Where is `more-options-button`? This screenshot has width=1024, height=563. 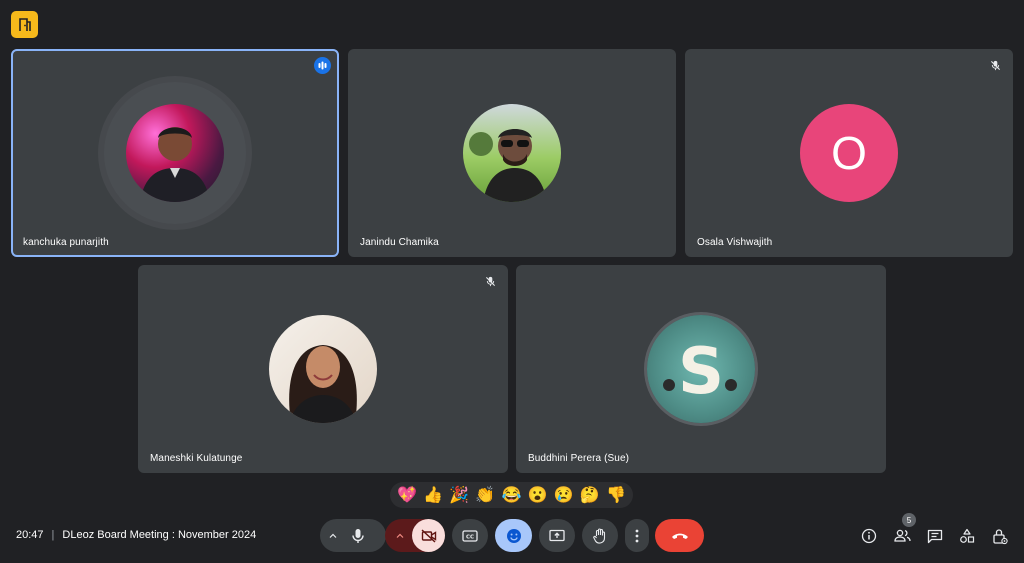 more-options-button is located at coordinates (637, 535).